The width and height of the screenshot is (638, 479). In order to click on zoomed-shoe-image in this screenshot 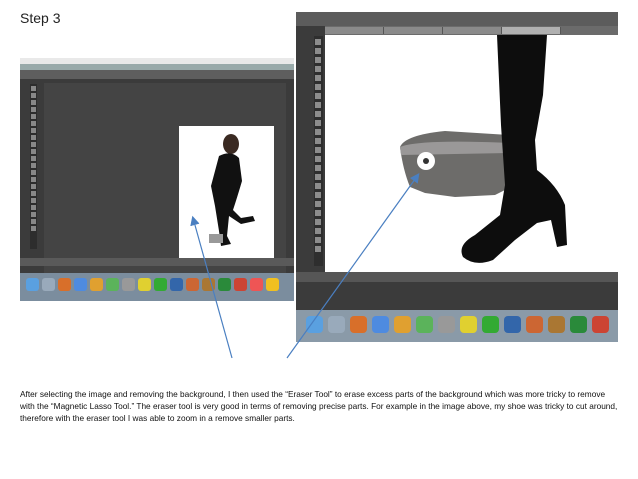, I will do `click(483, 149)`.